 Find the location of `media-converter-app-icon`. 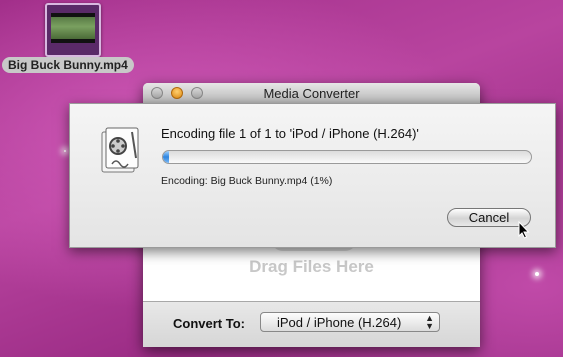

media-converter-app-icon is located at coordinates (120, 150).